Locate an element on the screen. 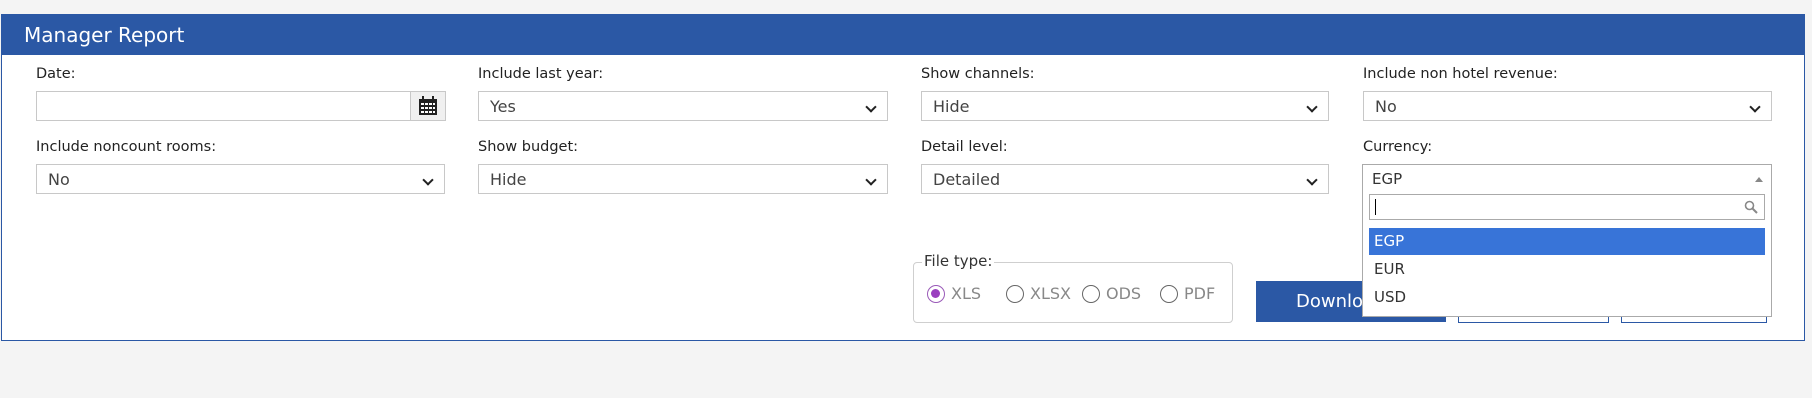 Image resolution: width=1812 pixels, height=398 pixels. chevron-up-icon is located at coordinates (1759, 179).